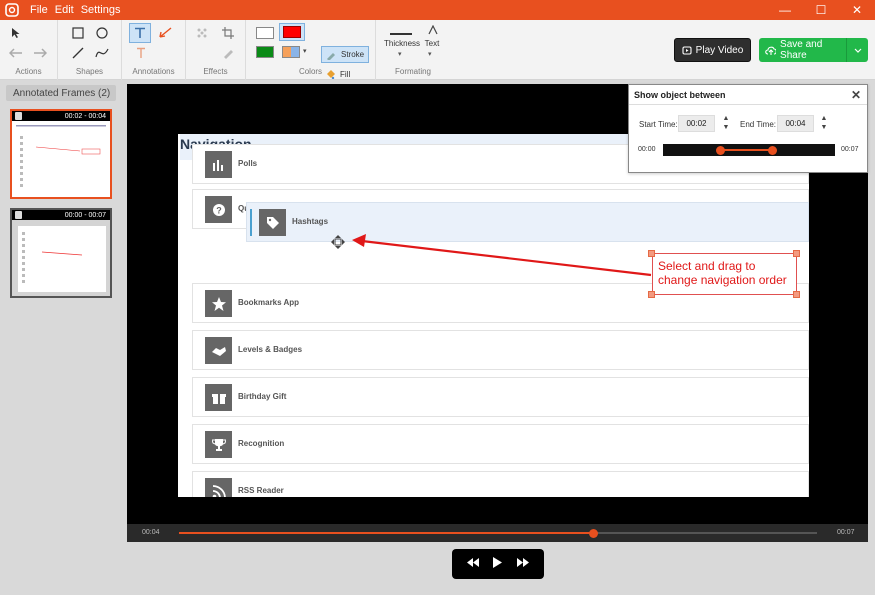  Describe the element at coordinates (772, 150) in the screenshot. I see `range-end-knob` at that location.